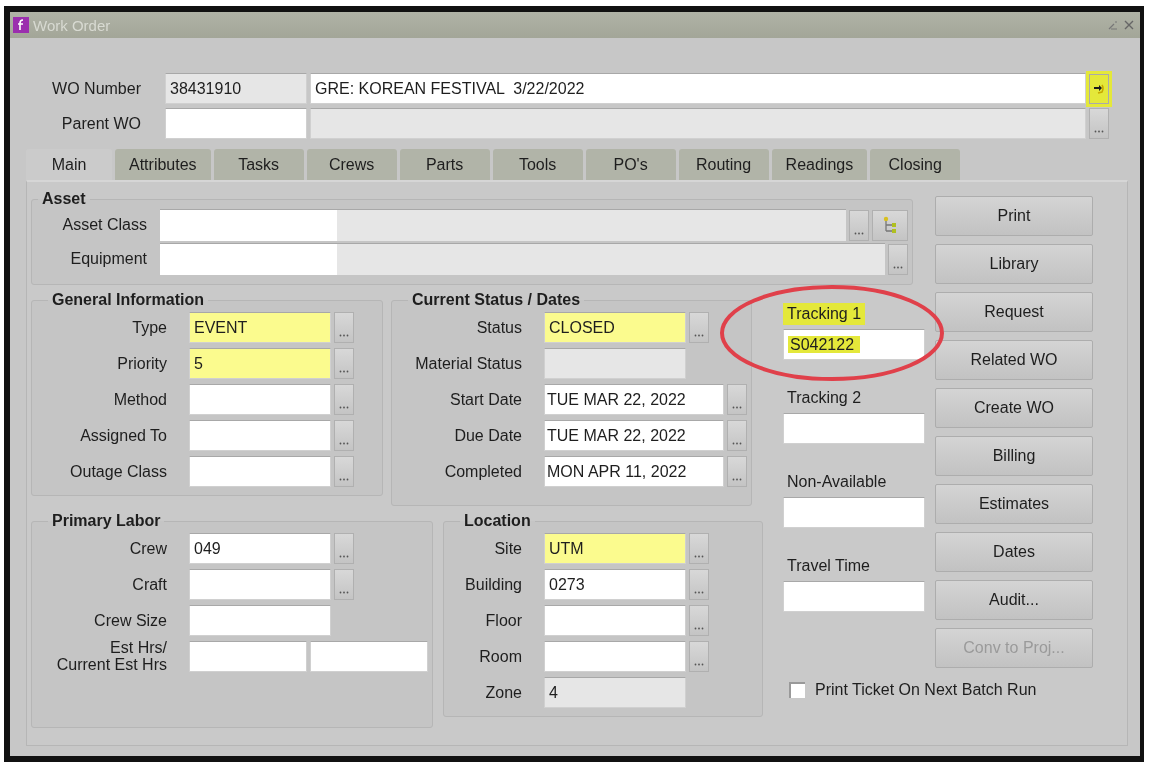 This screenshot has width=1155, height=770. What do you see at coordinates (723, 164) in the screenshot?
I see `tab: Routing` at bounding box center [723, 164].